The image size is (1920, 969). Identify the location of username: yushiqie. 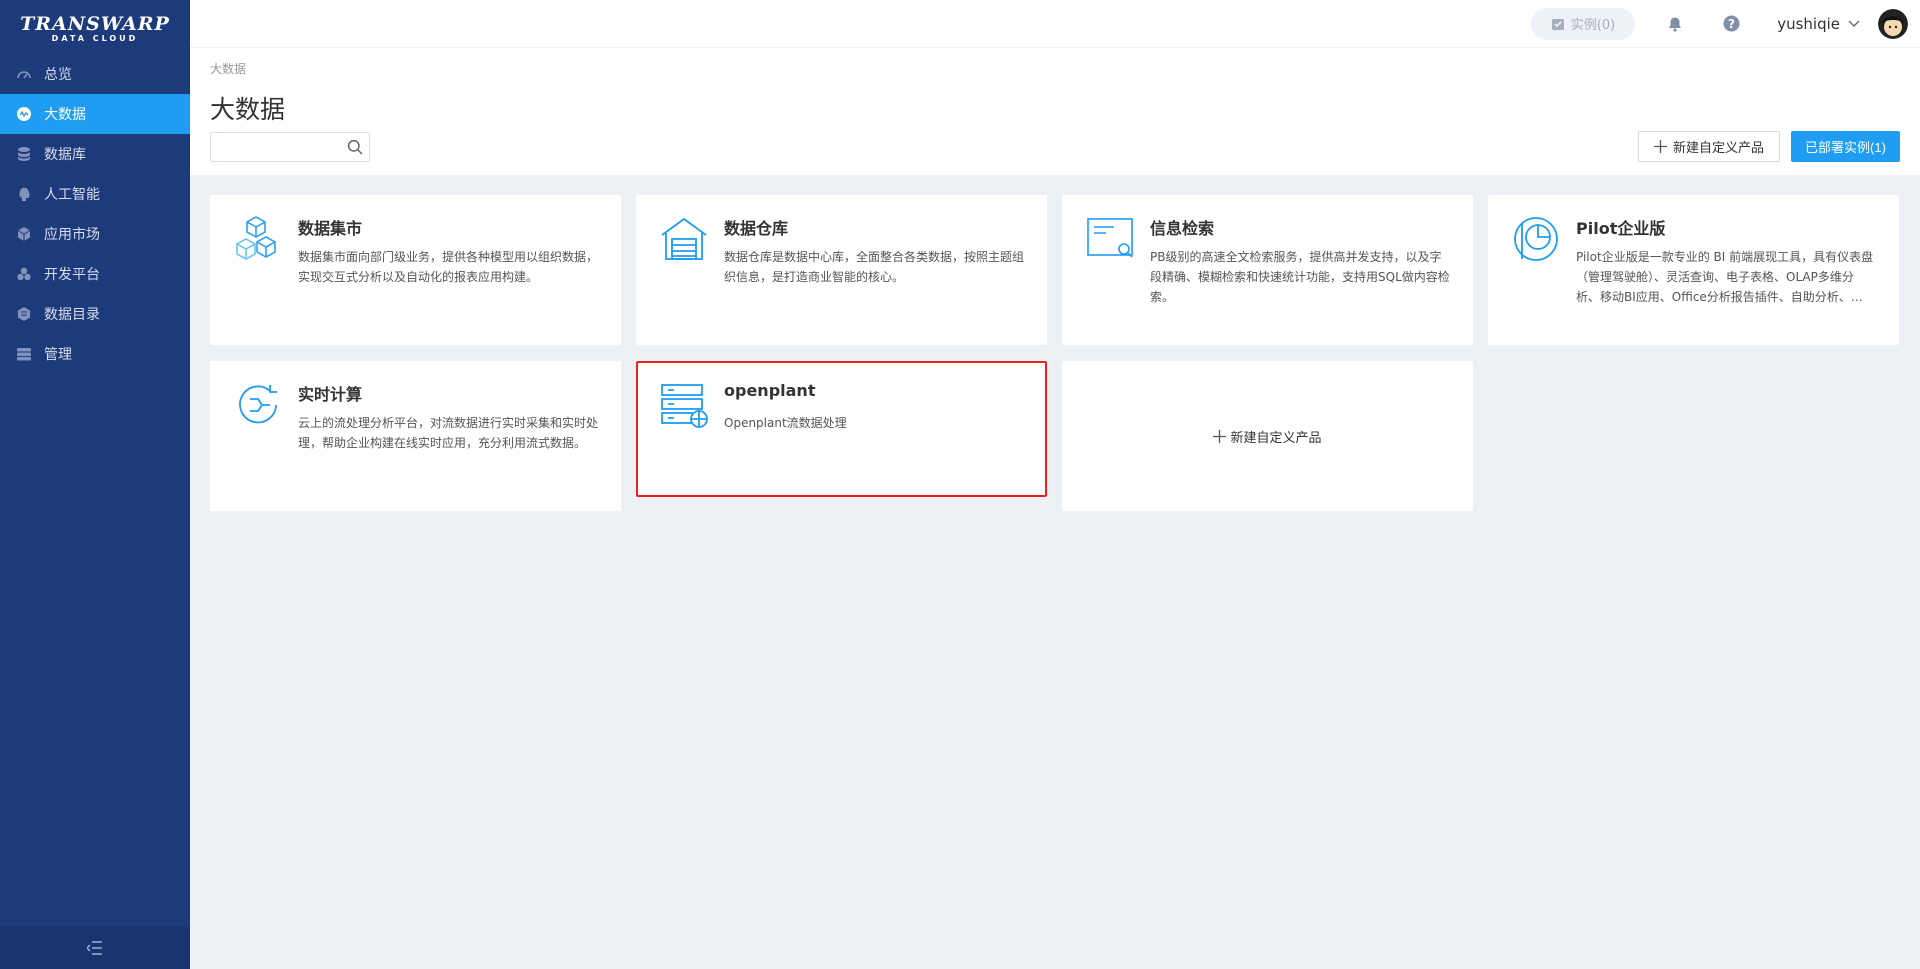
(1808, 23).